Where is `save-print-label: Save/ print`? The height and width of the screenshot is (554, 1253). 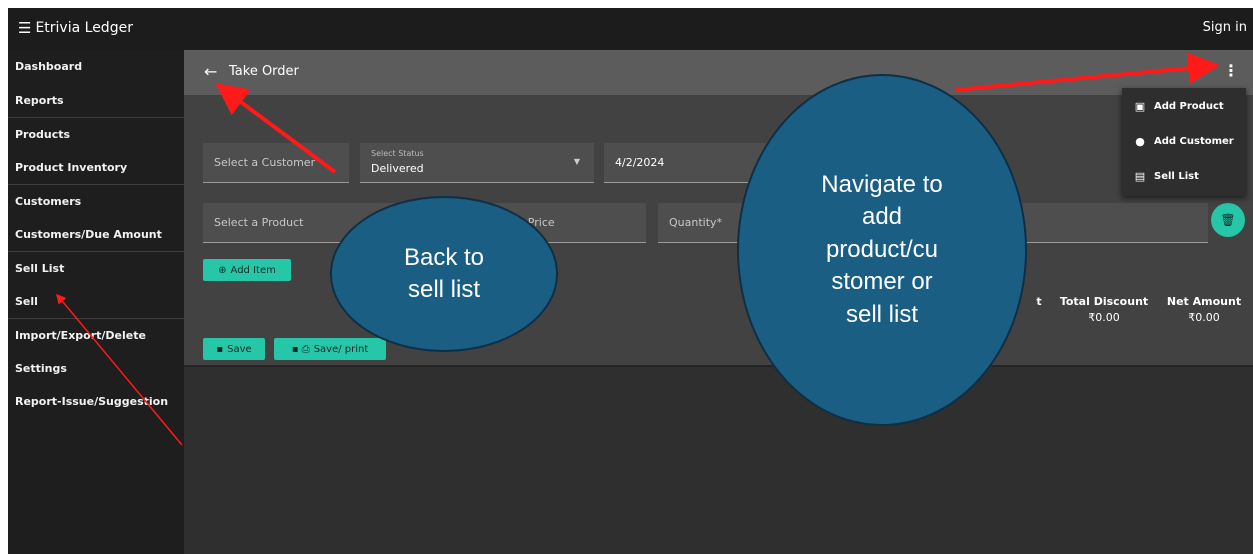
save-print-label: Save/ print is located at coordinates (341, 349).